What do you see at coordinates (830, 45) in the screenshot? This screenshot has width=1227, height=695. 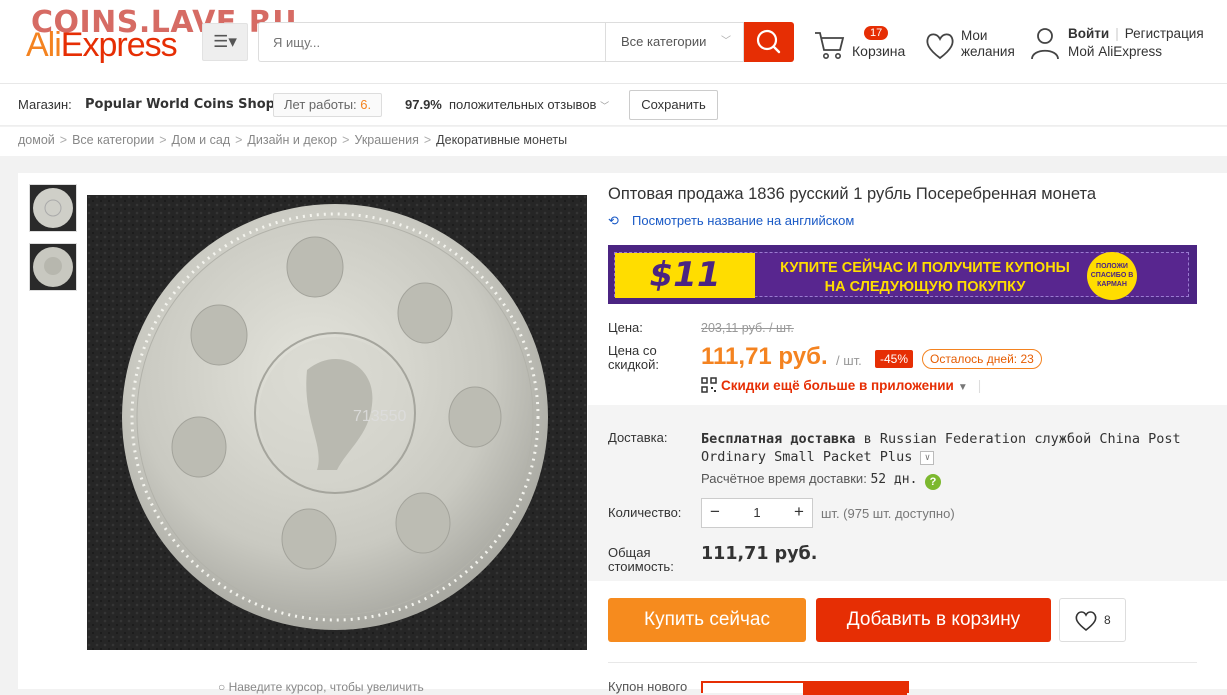 I see `cart-icon` at bounding box center [830, 45].